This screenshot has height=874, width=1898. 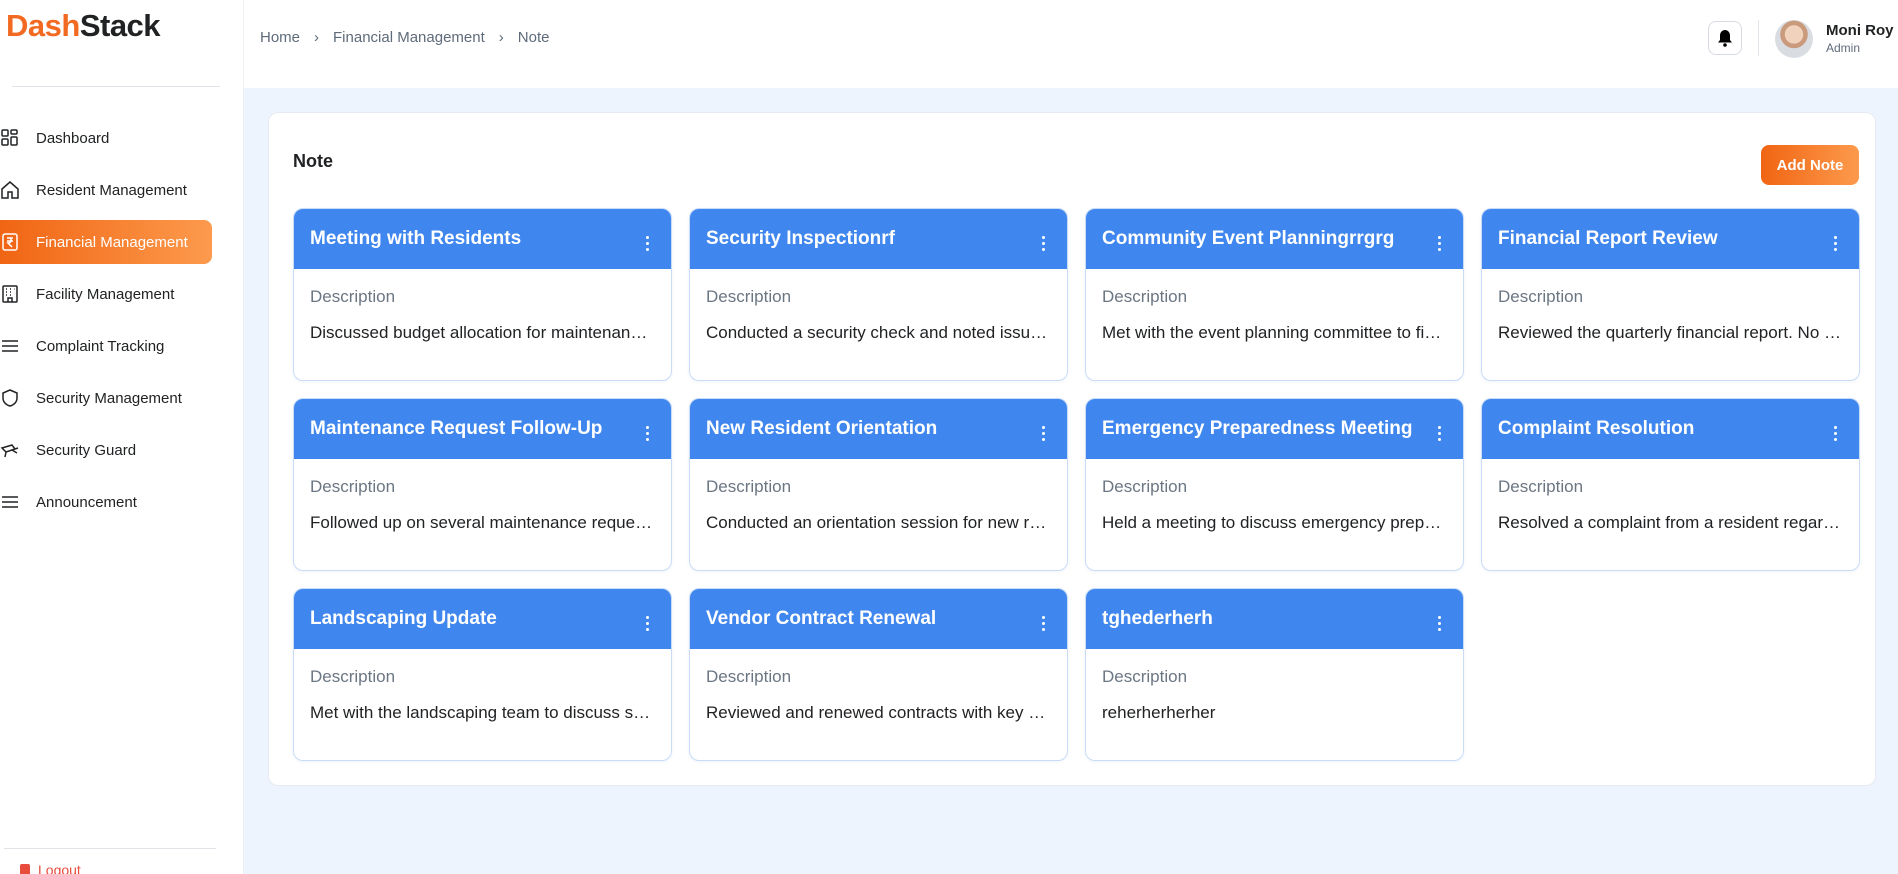 What do you see at coordinates (116, 86) in the screenshot?
I see `sidebar-divider` at bounding box center [116, 86].